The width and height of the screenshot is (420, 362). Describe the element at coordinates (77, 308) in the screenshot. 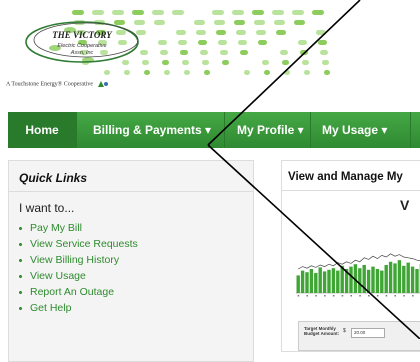

I see `quick-link-get-help: Get Help` at that location.